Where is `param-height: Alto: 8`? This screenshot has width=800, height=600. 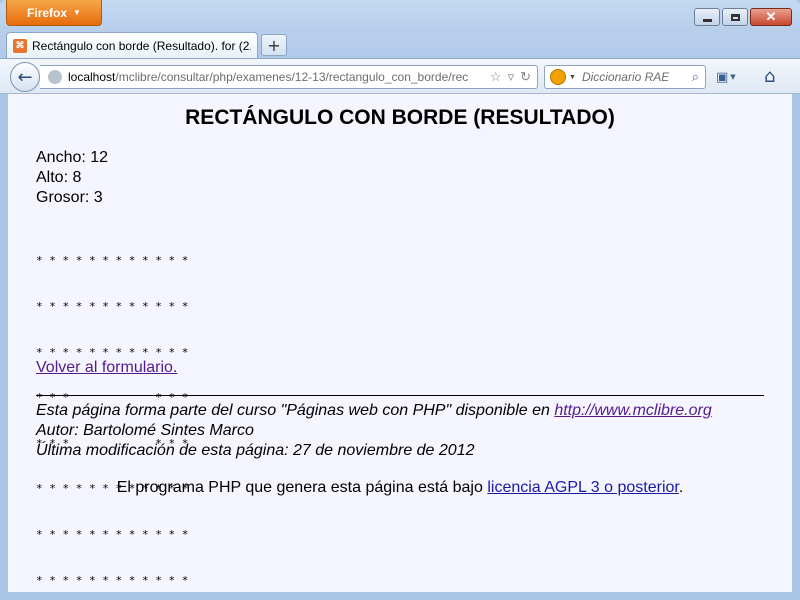
param-height: Alto: 8 is located at coordinates (59, 177).